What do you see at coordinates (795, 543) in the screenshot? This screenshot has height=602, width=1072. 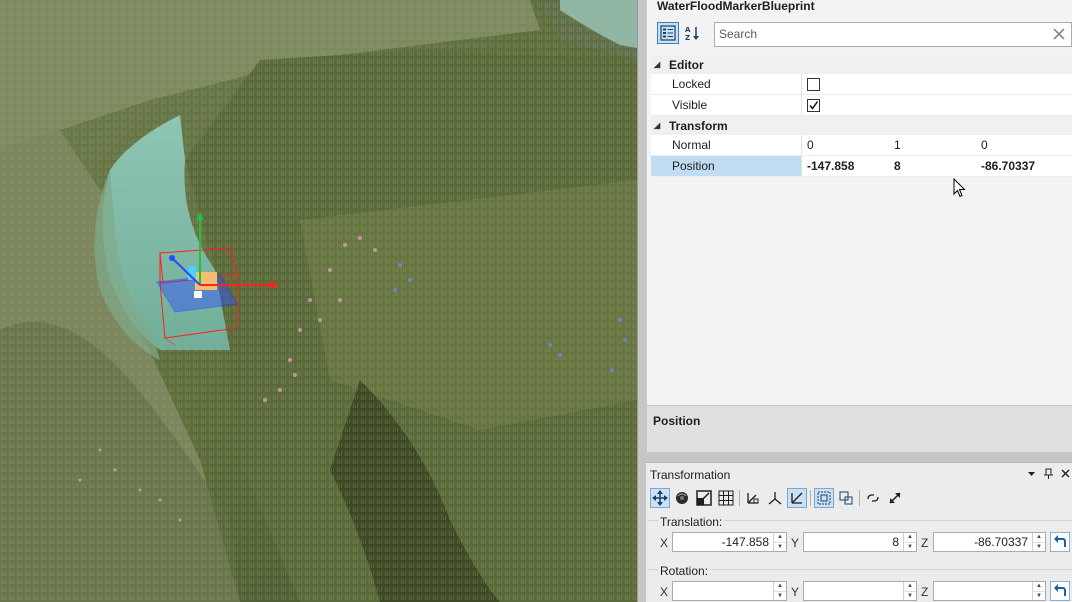 I see `y-axis-label: Y` at bounding box center [795, 543].